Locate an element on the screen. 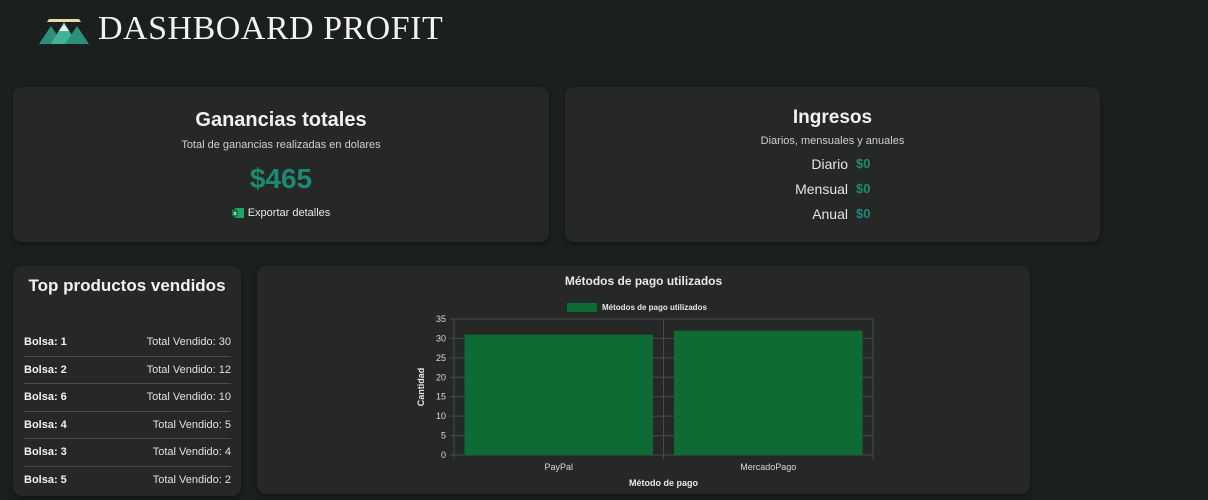  ingreso-label: Diario is located at coordinates (829, 164).